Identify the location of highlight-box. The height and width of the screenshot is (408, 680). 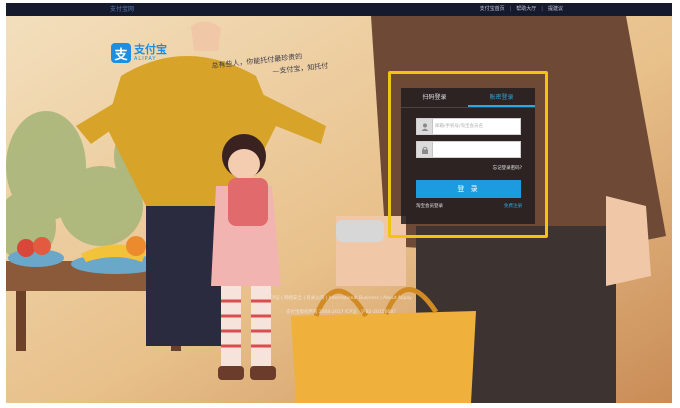
(468, 154).